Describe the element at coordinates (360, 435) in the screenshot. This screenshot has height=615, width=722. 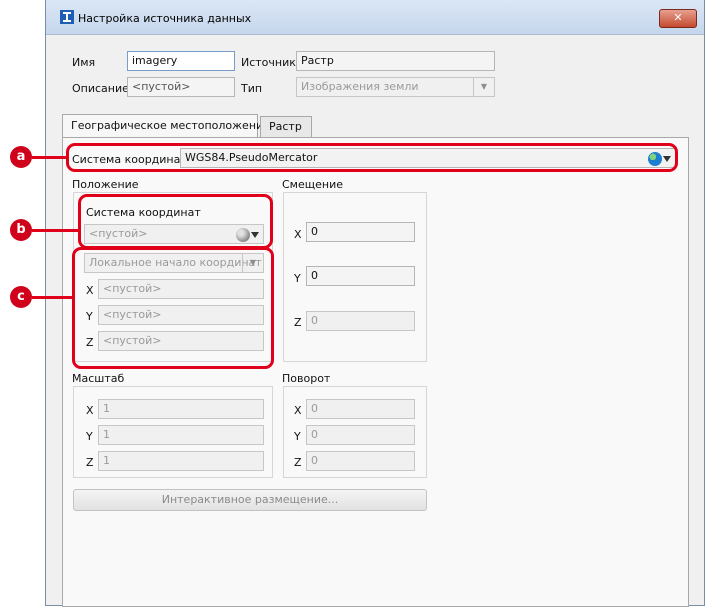
I see `rot-y-input: 0` at that location.